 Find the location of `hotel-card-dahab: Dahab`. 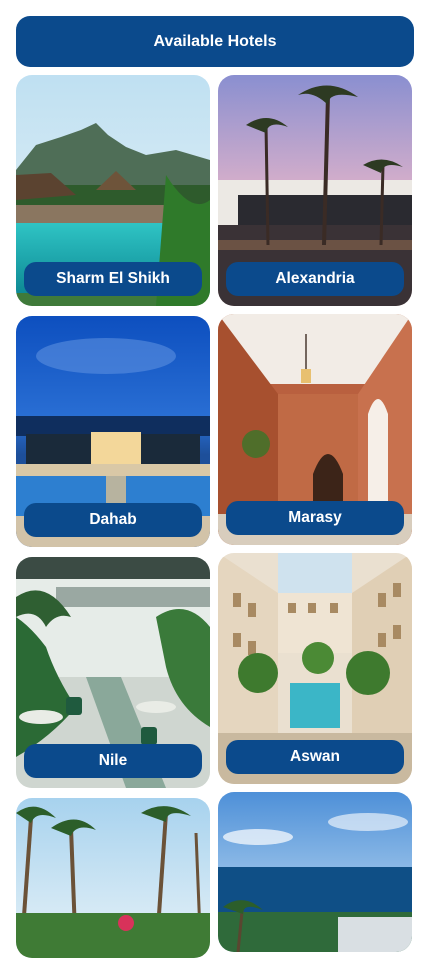

hotel-card-dahab: Dahab is located at coordinates (113, 431).